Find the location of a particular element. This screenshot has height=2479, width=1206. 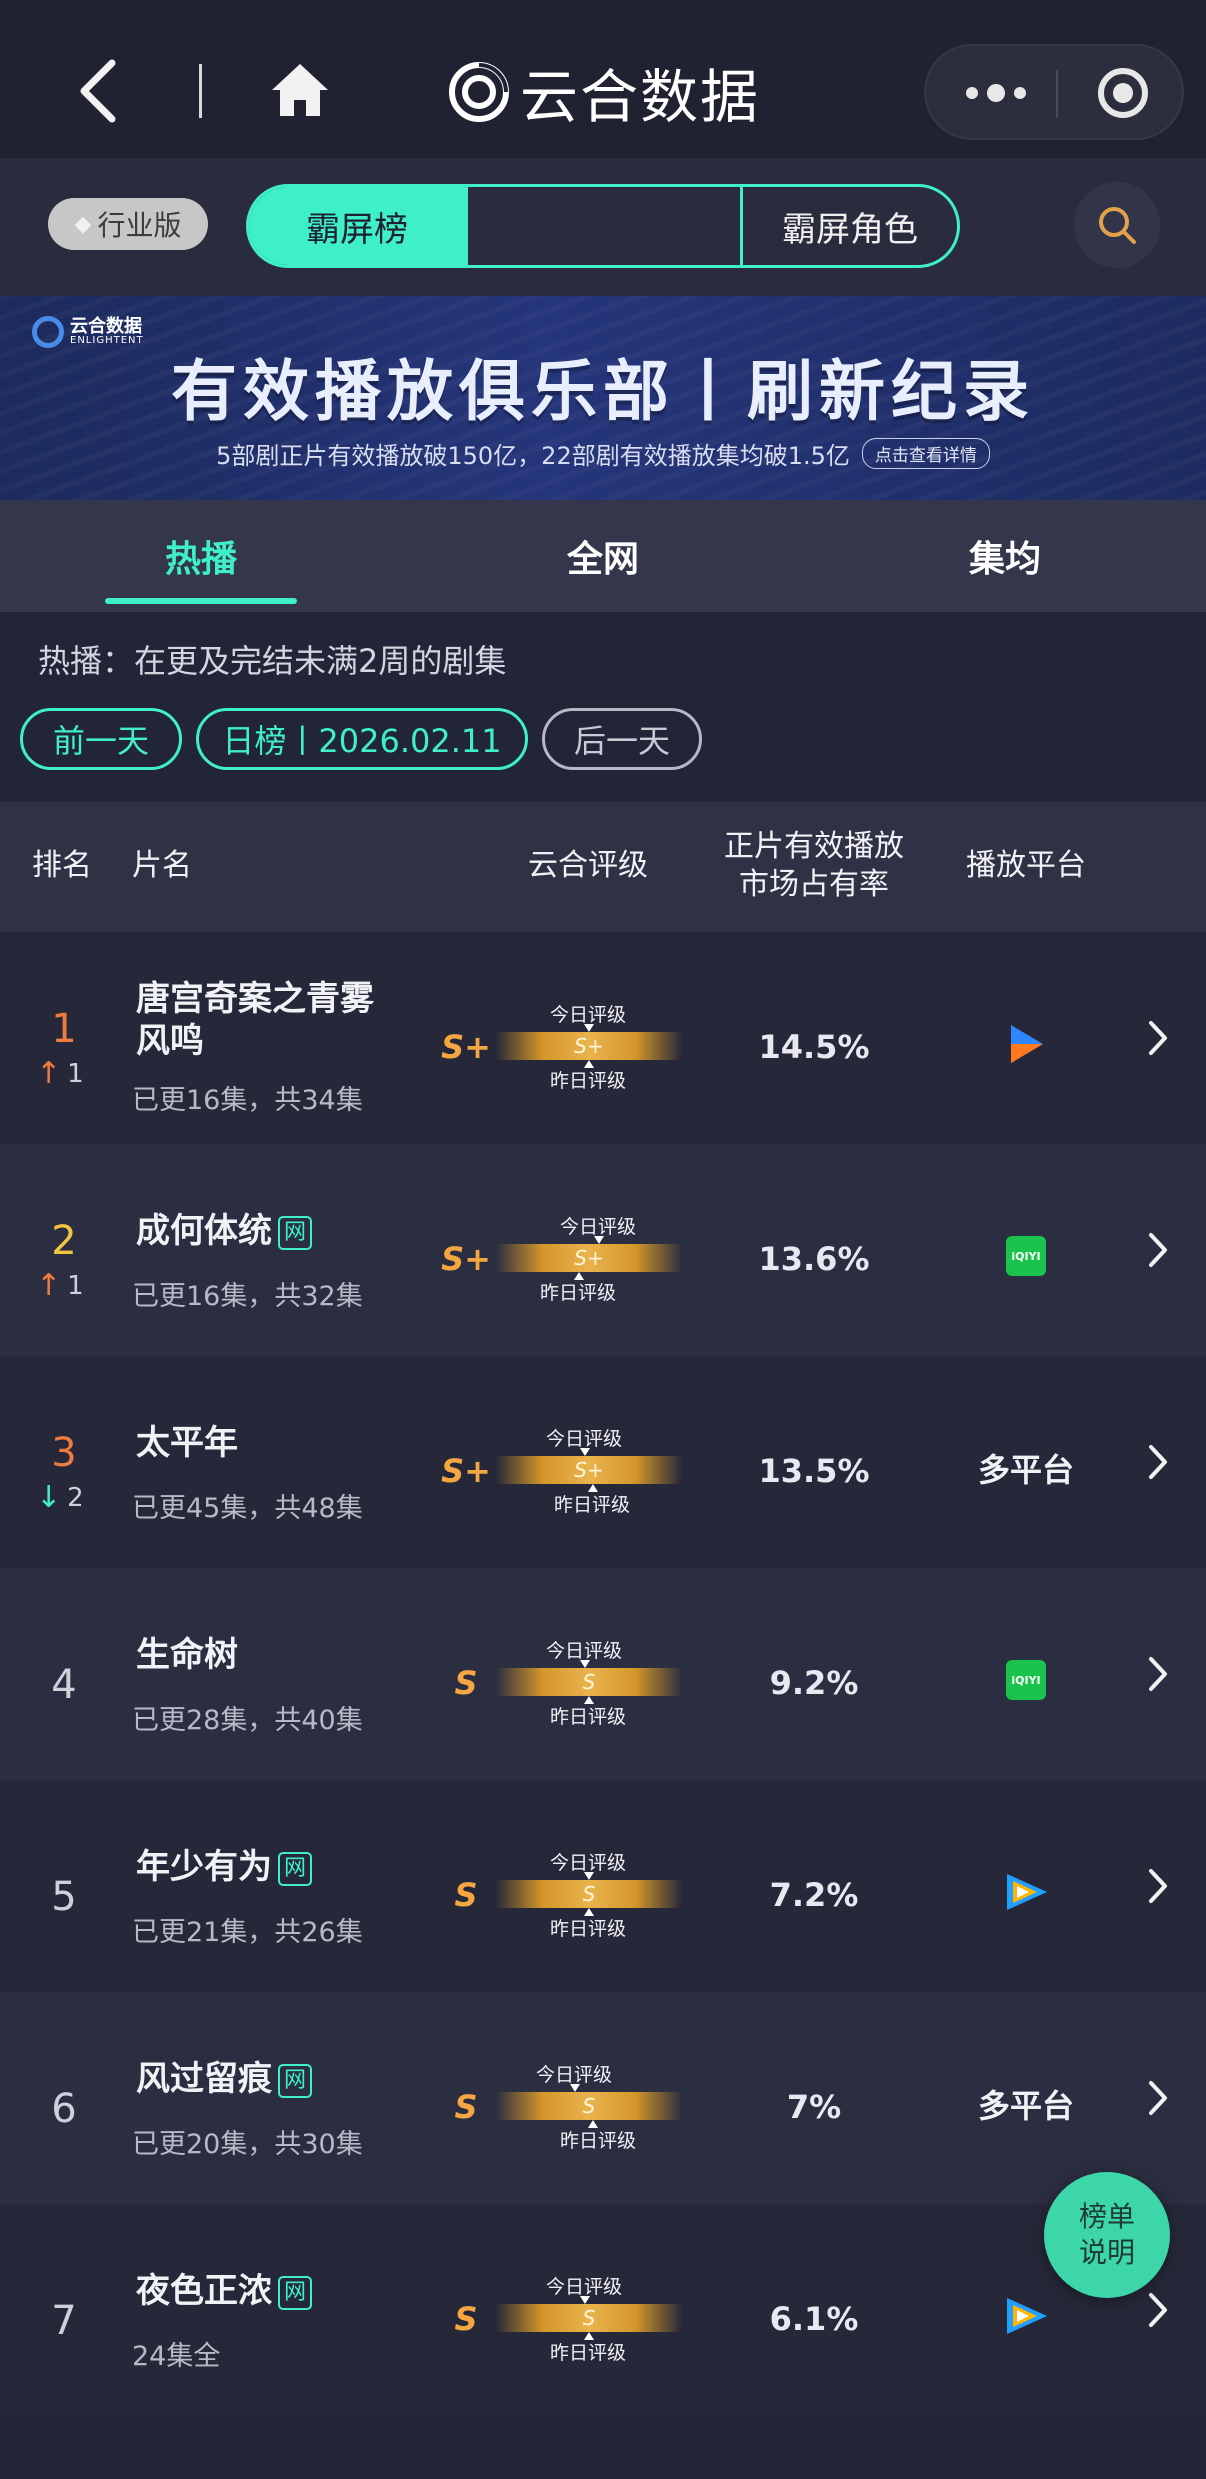

rank-number: 6 is located at coordinates (64, 2109).